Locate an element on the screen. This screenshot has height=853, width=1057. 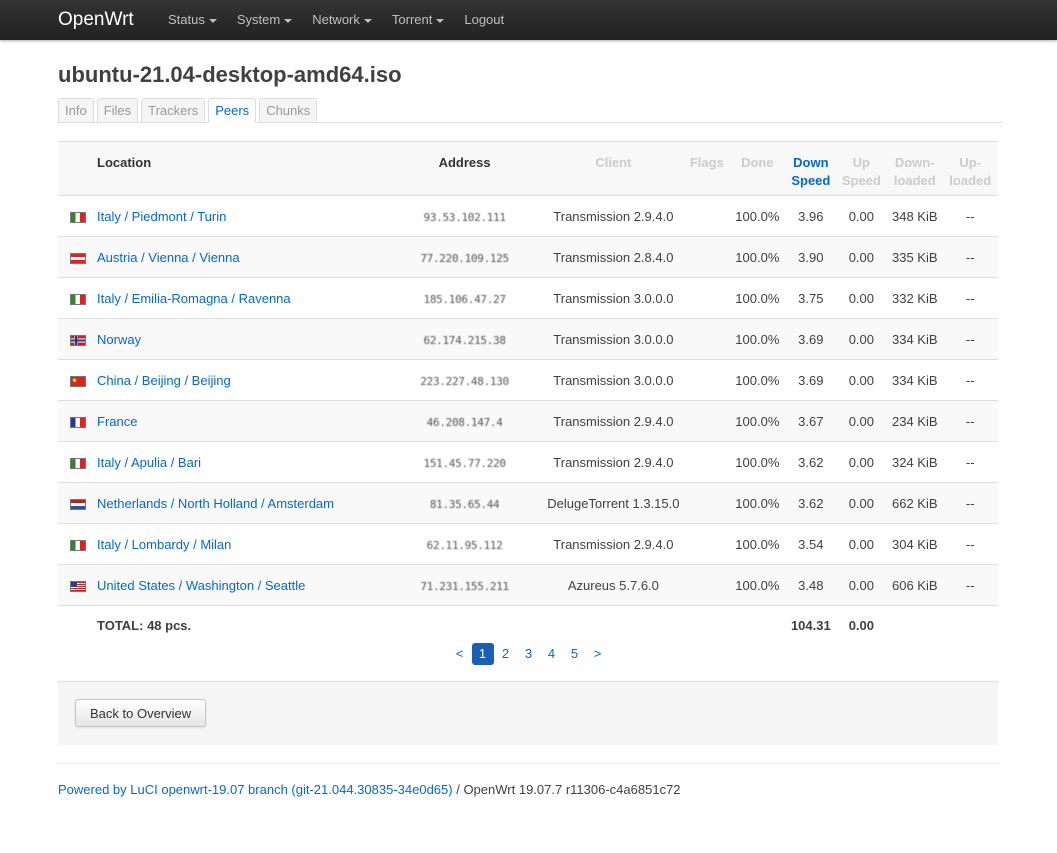
netherlands-flag-icon is located at coordinates (77, 504).